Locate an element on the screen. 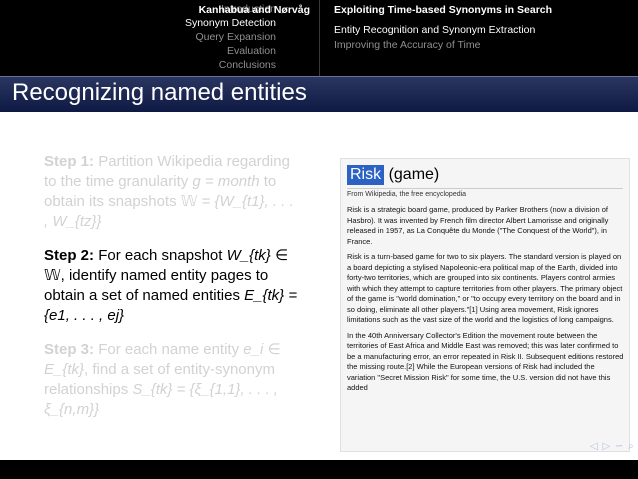  nav-back-icon: ◁ is located at coordinates (594, 446).